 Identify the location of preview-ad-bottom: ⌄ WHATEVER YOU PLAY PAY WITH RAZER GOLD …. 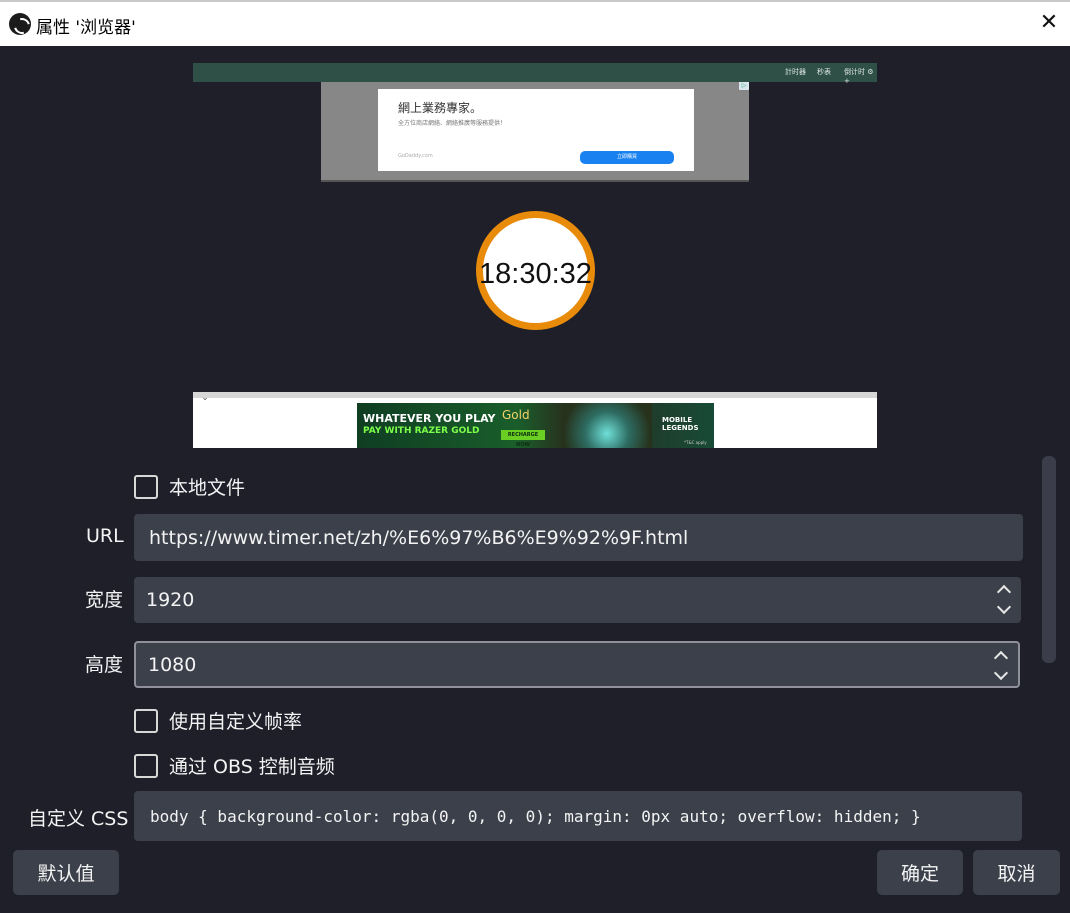
(535, 420).